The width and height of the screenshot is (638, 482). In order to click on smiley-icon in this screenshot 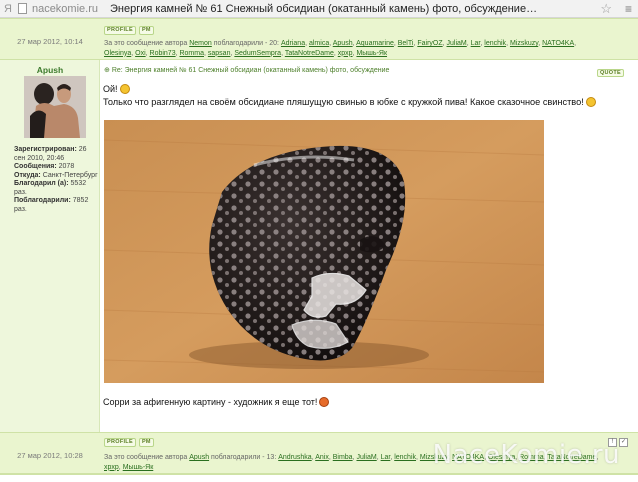, I will do `click(124, 89)`.